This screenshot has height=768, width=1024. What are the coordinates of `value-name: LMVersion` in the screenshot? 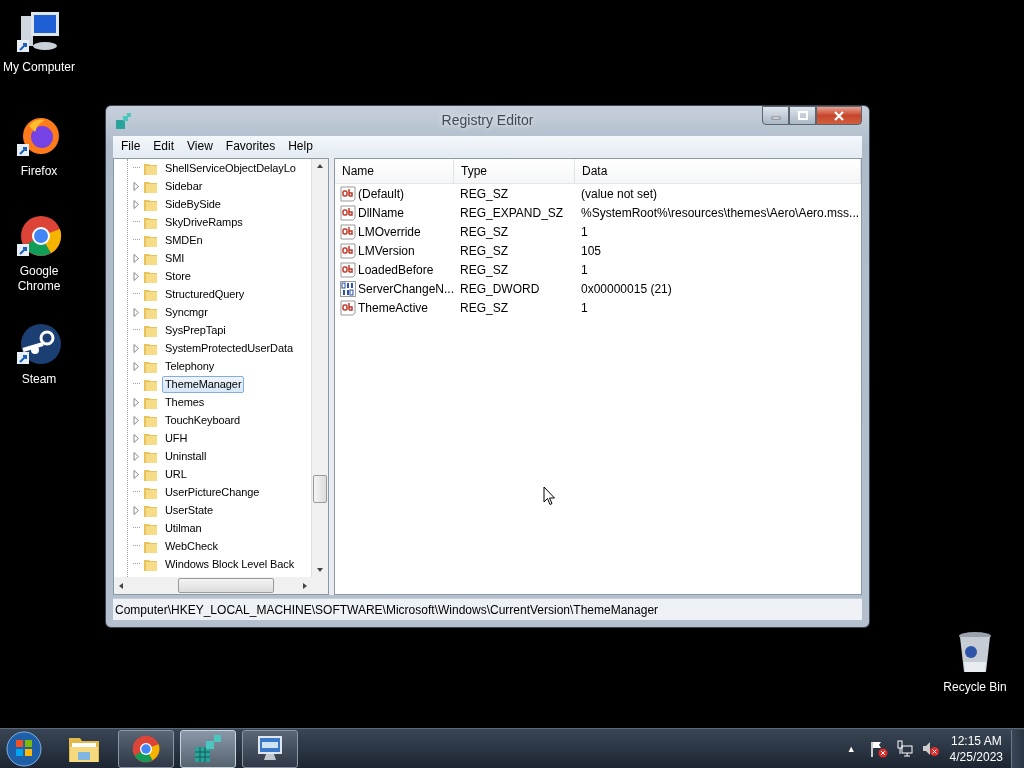 It's located at (386, 250).